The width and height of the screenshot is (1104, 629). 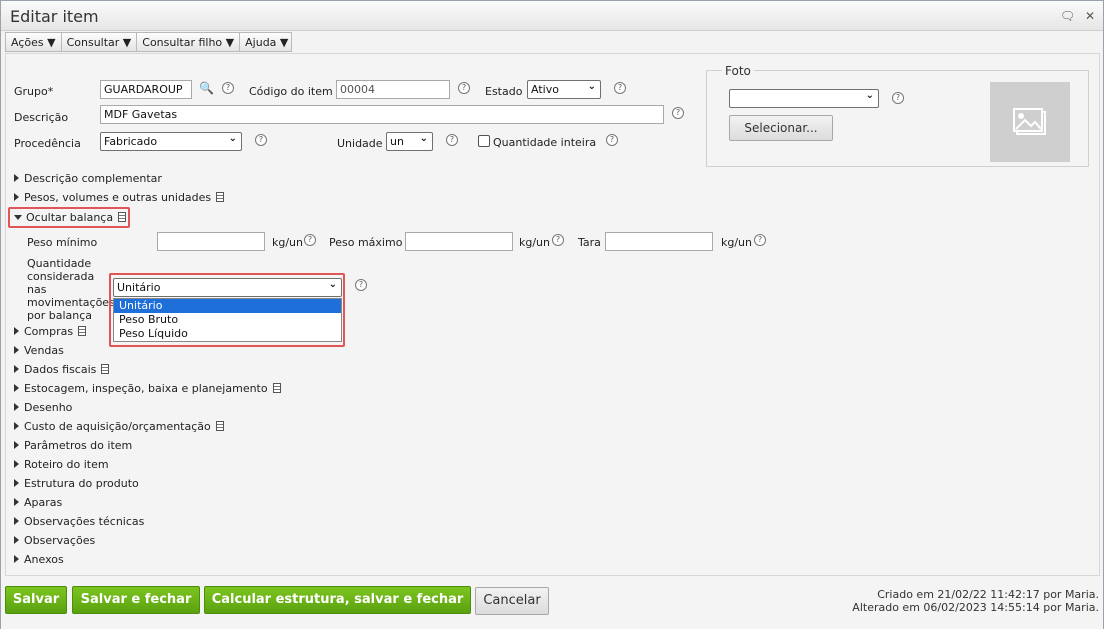 What do you see at coordinates (988, 594) in the screenshot?
I see `criado-text: Criado em 21/02/22 11:42:17 por Maria.` at bounding box center [988, 594].